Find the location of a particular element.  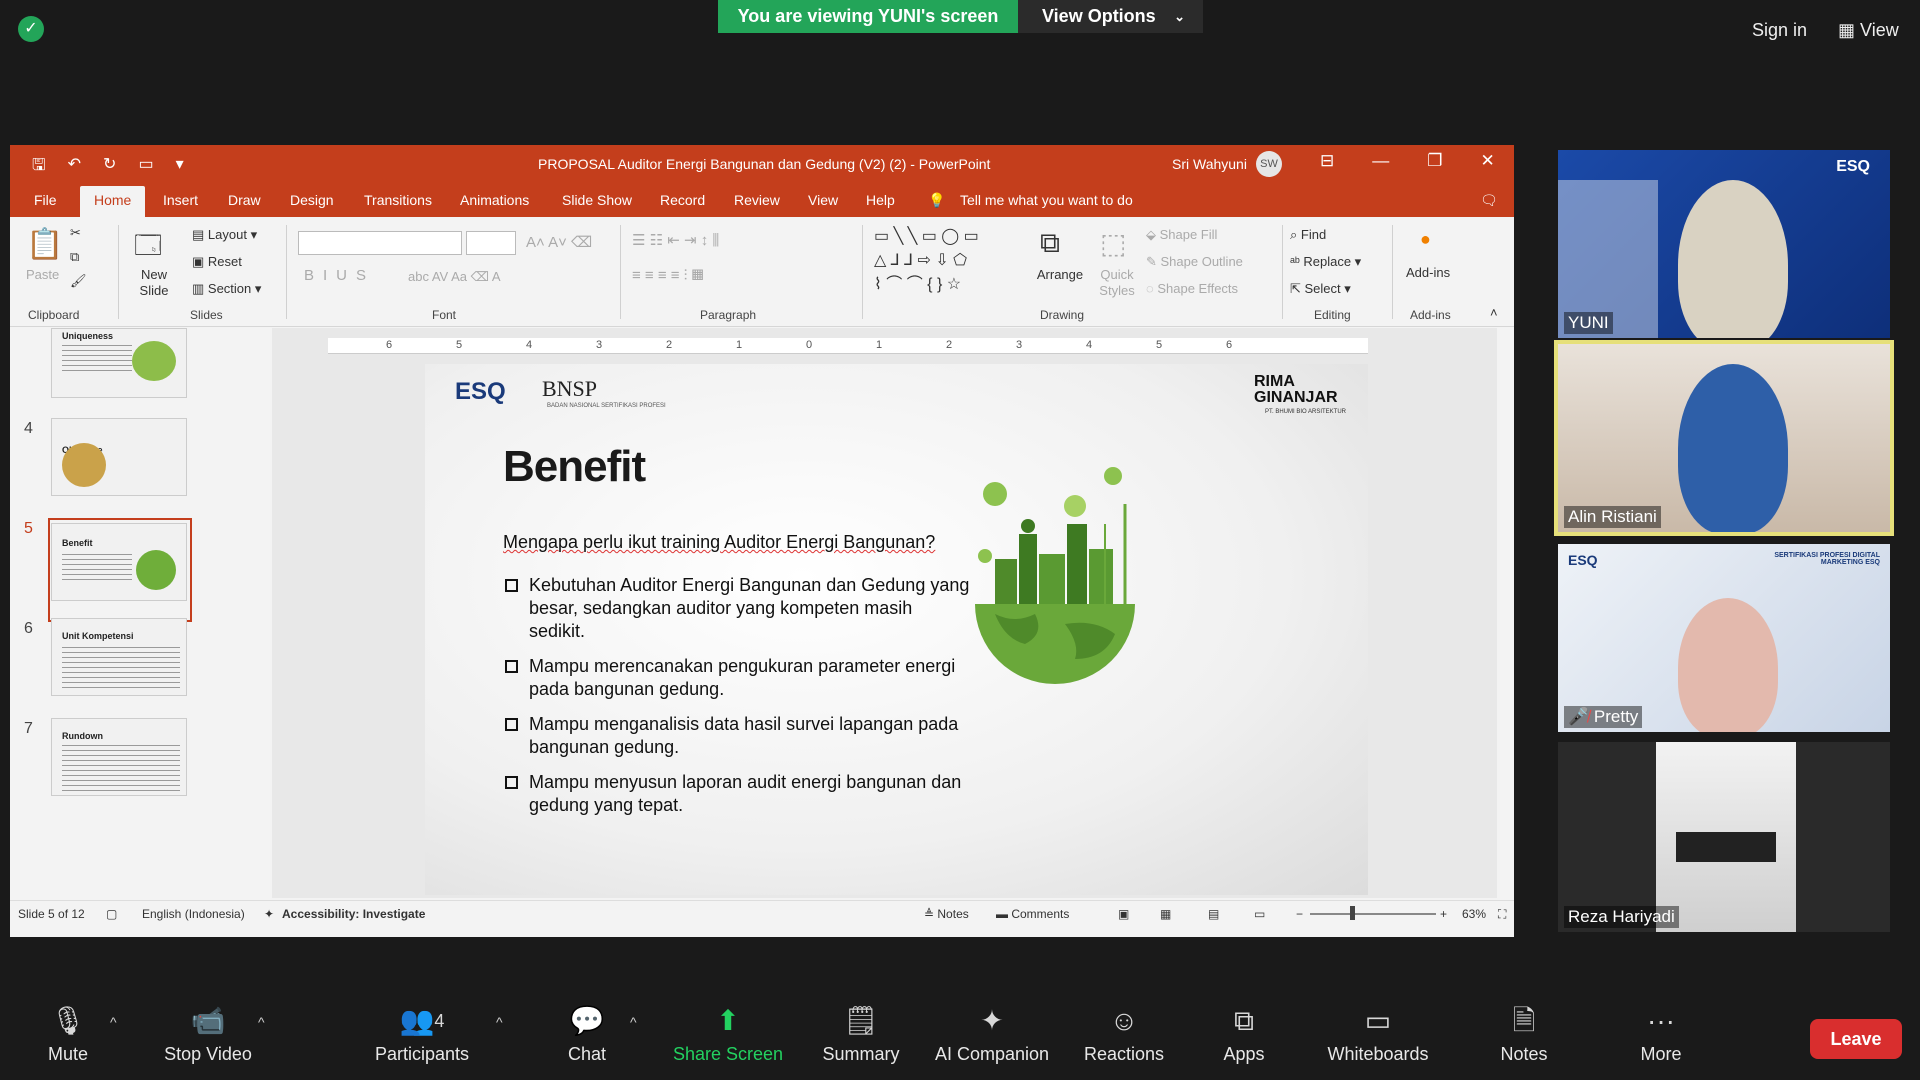

chat-options-caret: ^ is located at coordinates (633, 1022).